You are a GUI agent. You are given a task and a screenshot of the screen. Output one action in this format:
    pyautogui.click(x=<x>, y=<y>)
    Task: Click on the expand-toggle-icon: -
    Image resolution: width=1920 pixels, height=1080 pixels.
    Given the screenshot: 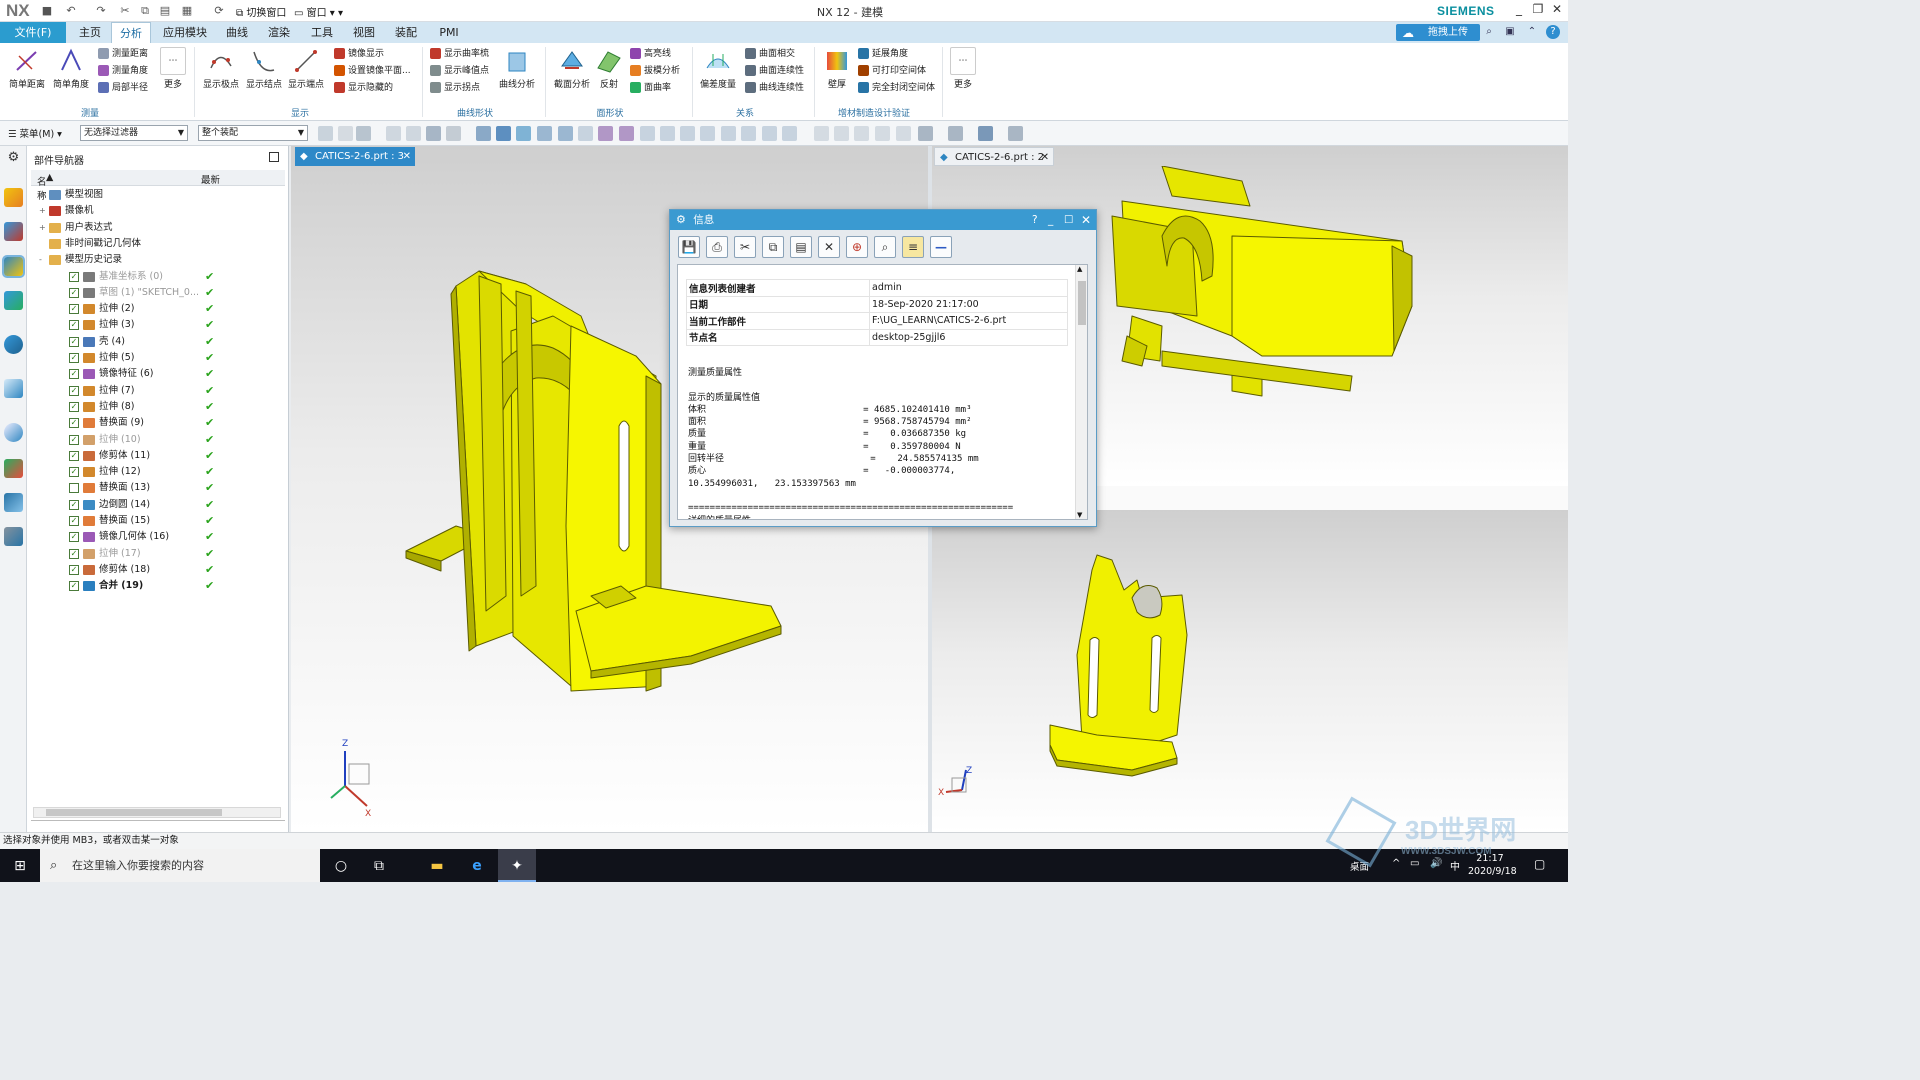 What is the action you would take?
    pyautogui.click(x=43, y=260)
    